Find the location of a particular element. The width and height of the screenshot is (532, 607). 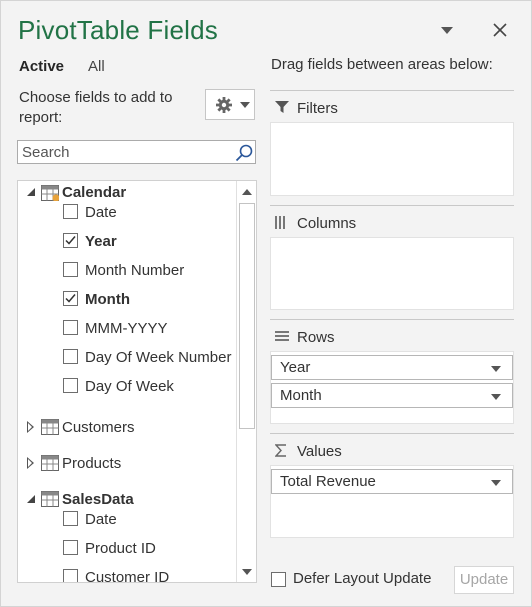

columns-icon is located at coordinates (280, 222).